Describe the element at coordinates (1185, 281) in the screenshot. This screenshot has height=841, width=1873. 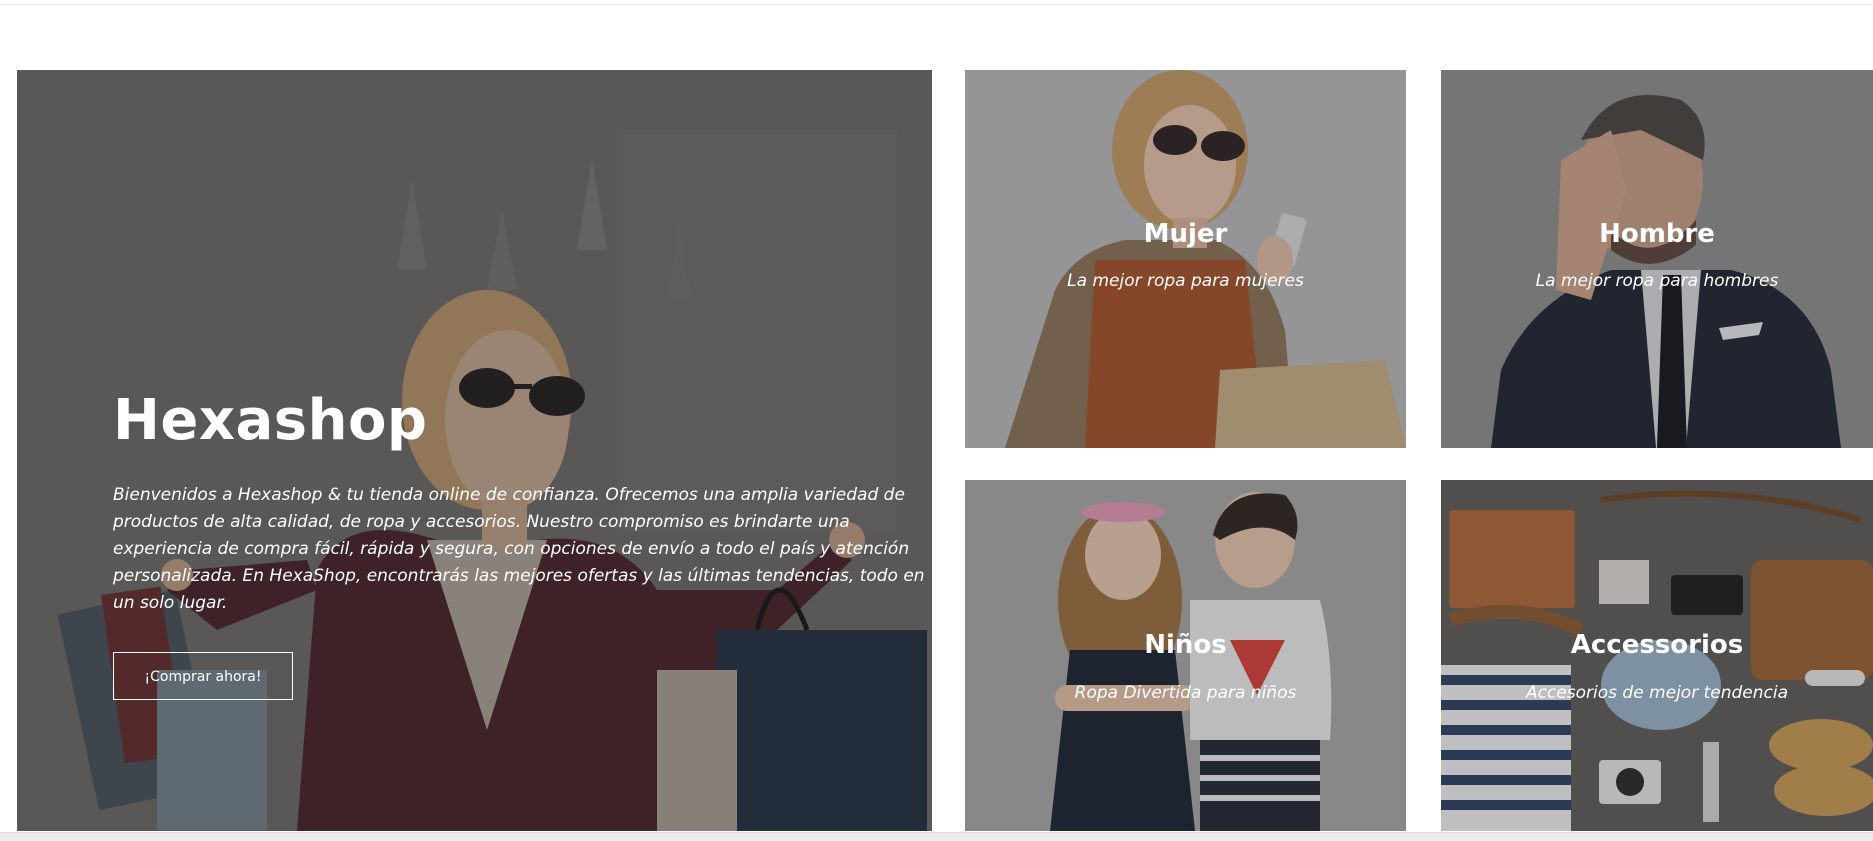
I see `category-subtitle: La mejor ropa para mujeres` at that location.